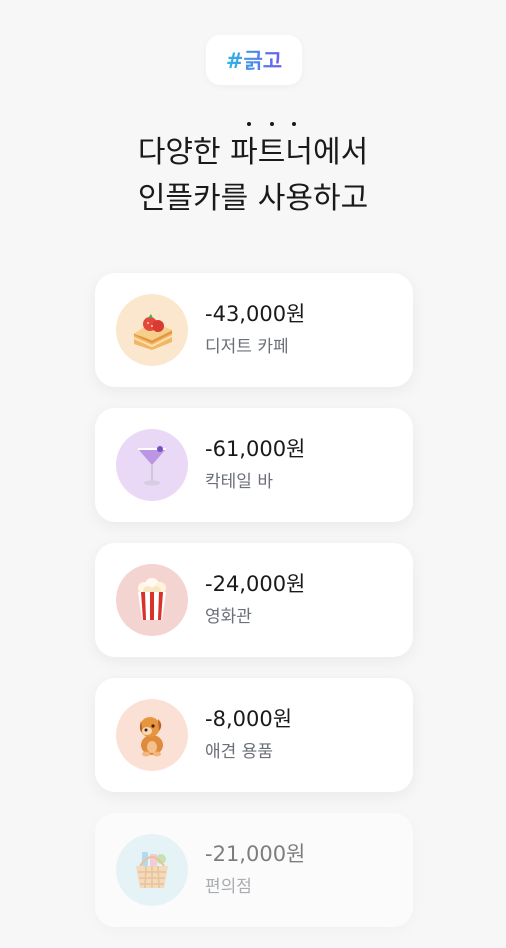  I want to click on transaction-card: -24,000원 영화관, so click(254, 600).